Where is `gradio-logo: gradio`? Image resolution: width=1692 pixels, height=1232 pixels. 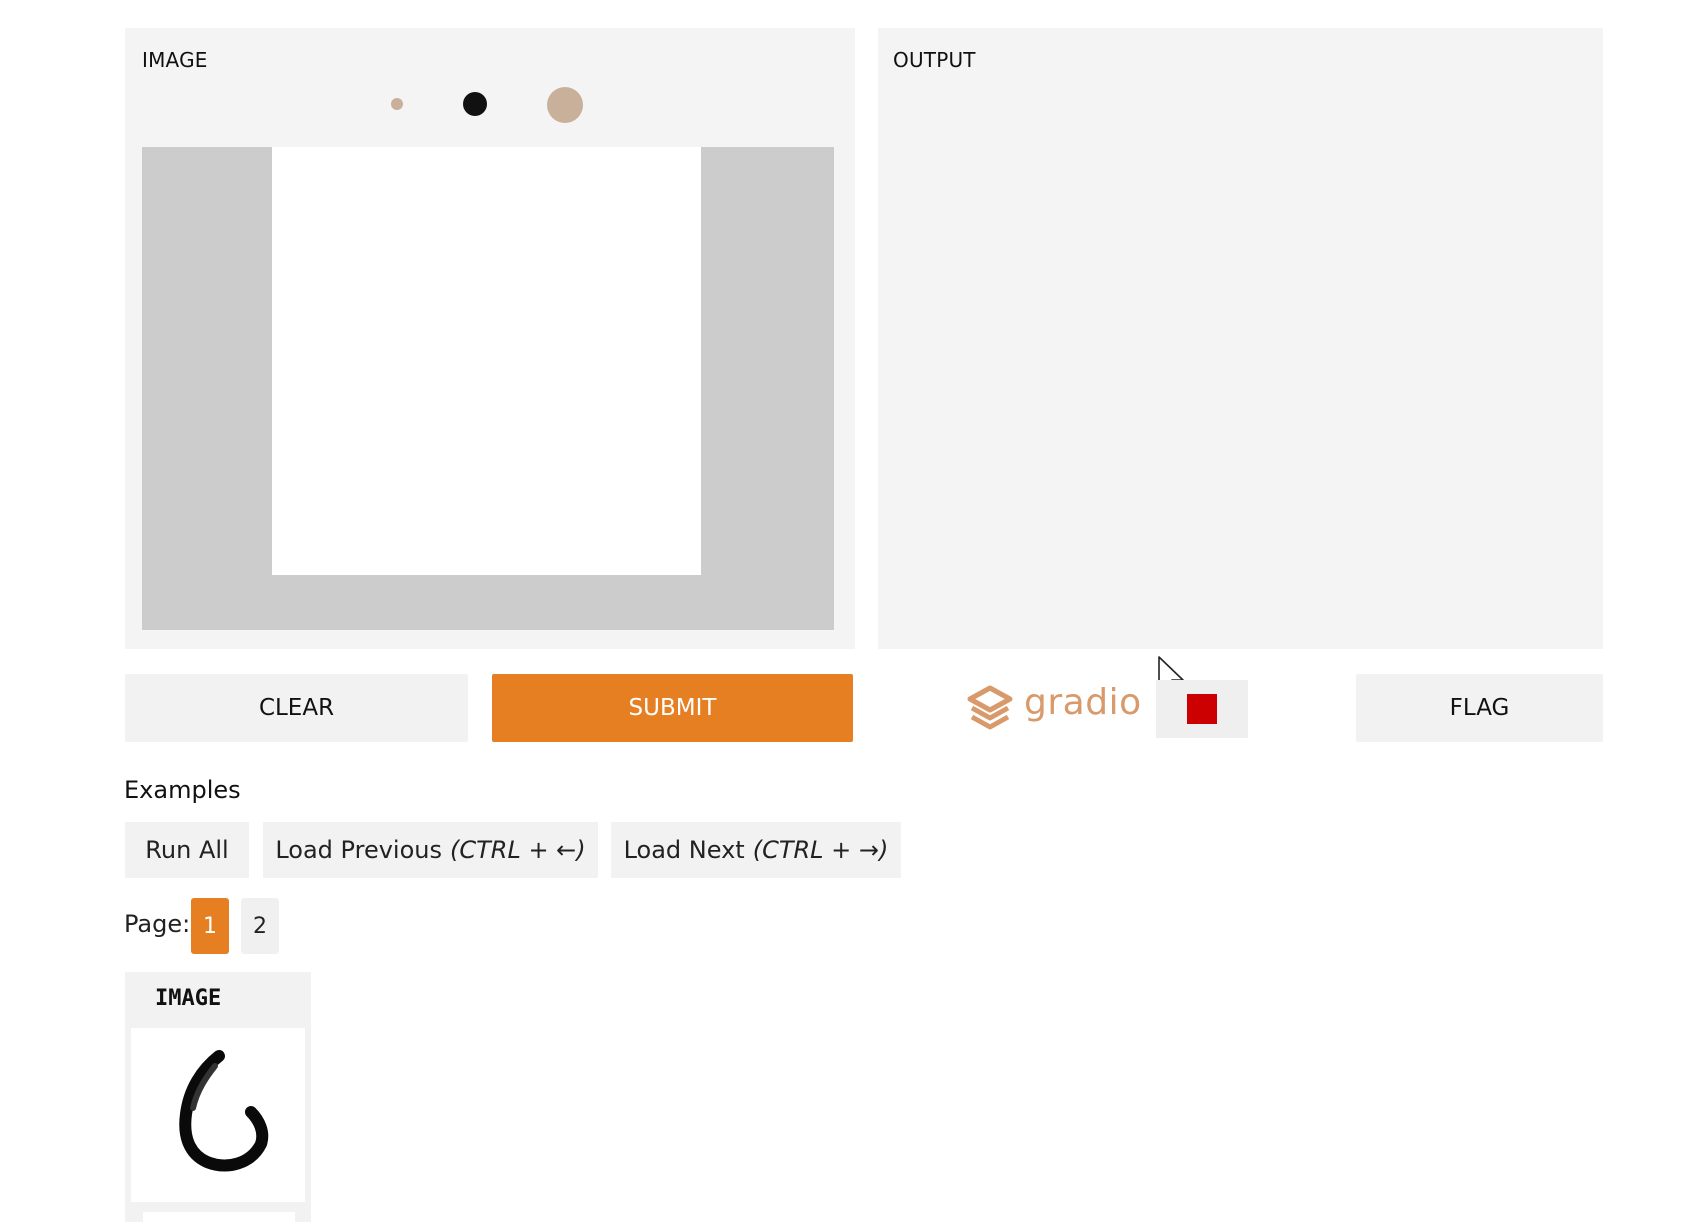 gradio-logo: gradio is located at coordinates (1052, 708).